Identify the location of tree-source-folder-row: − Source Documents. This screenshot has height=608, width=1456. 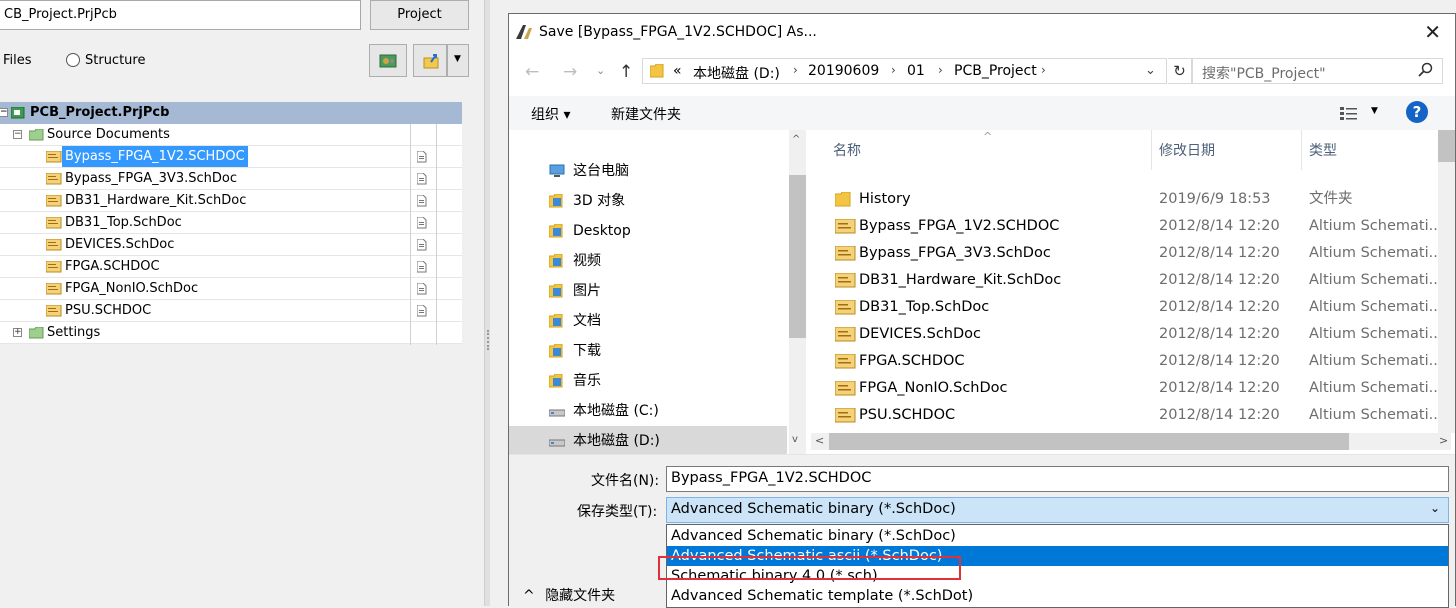
(231, 135).